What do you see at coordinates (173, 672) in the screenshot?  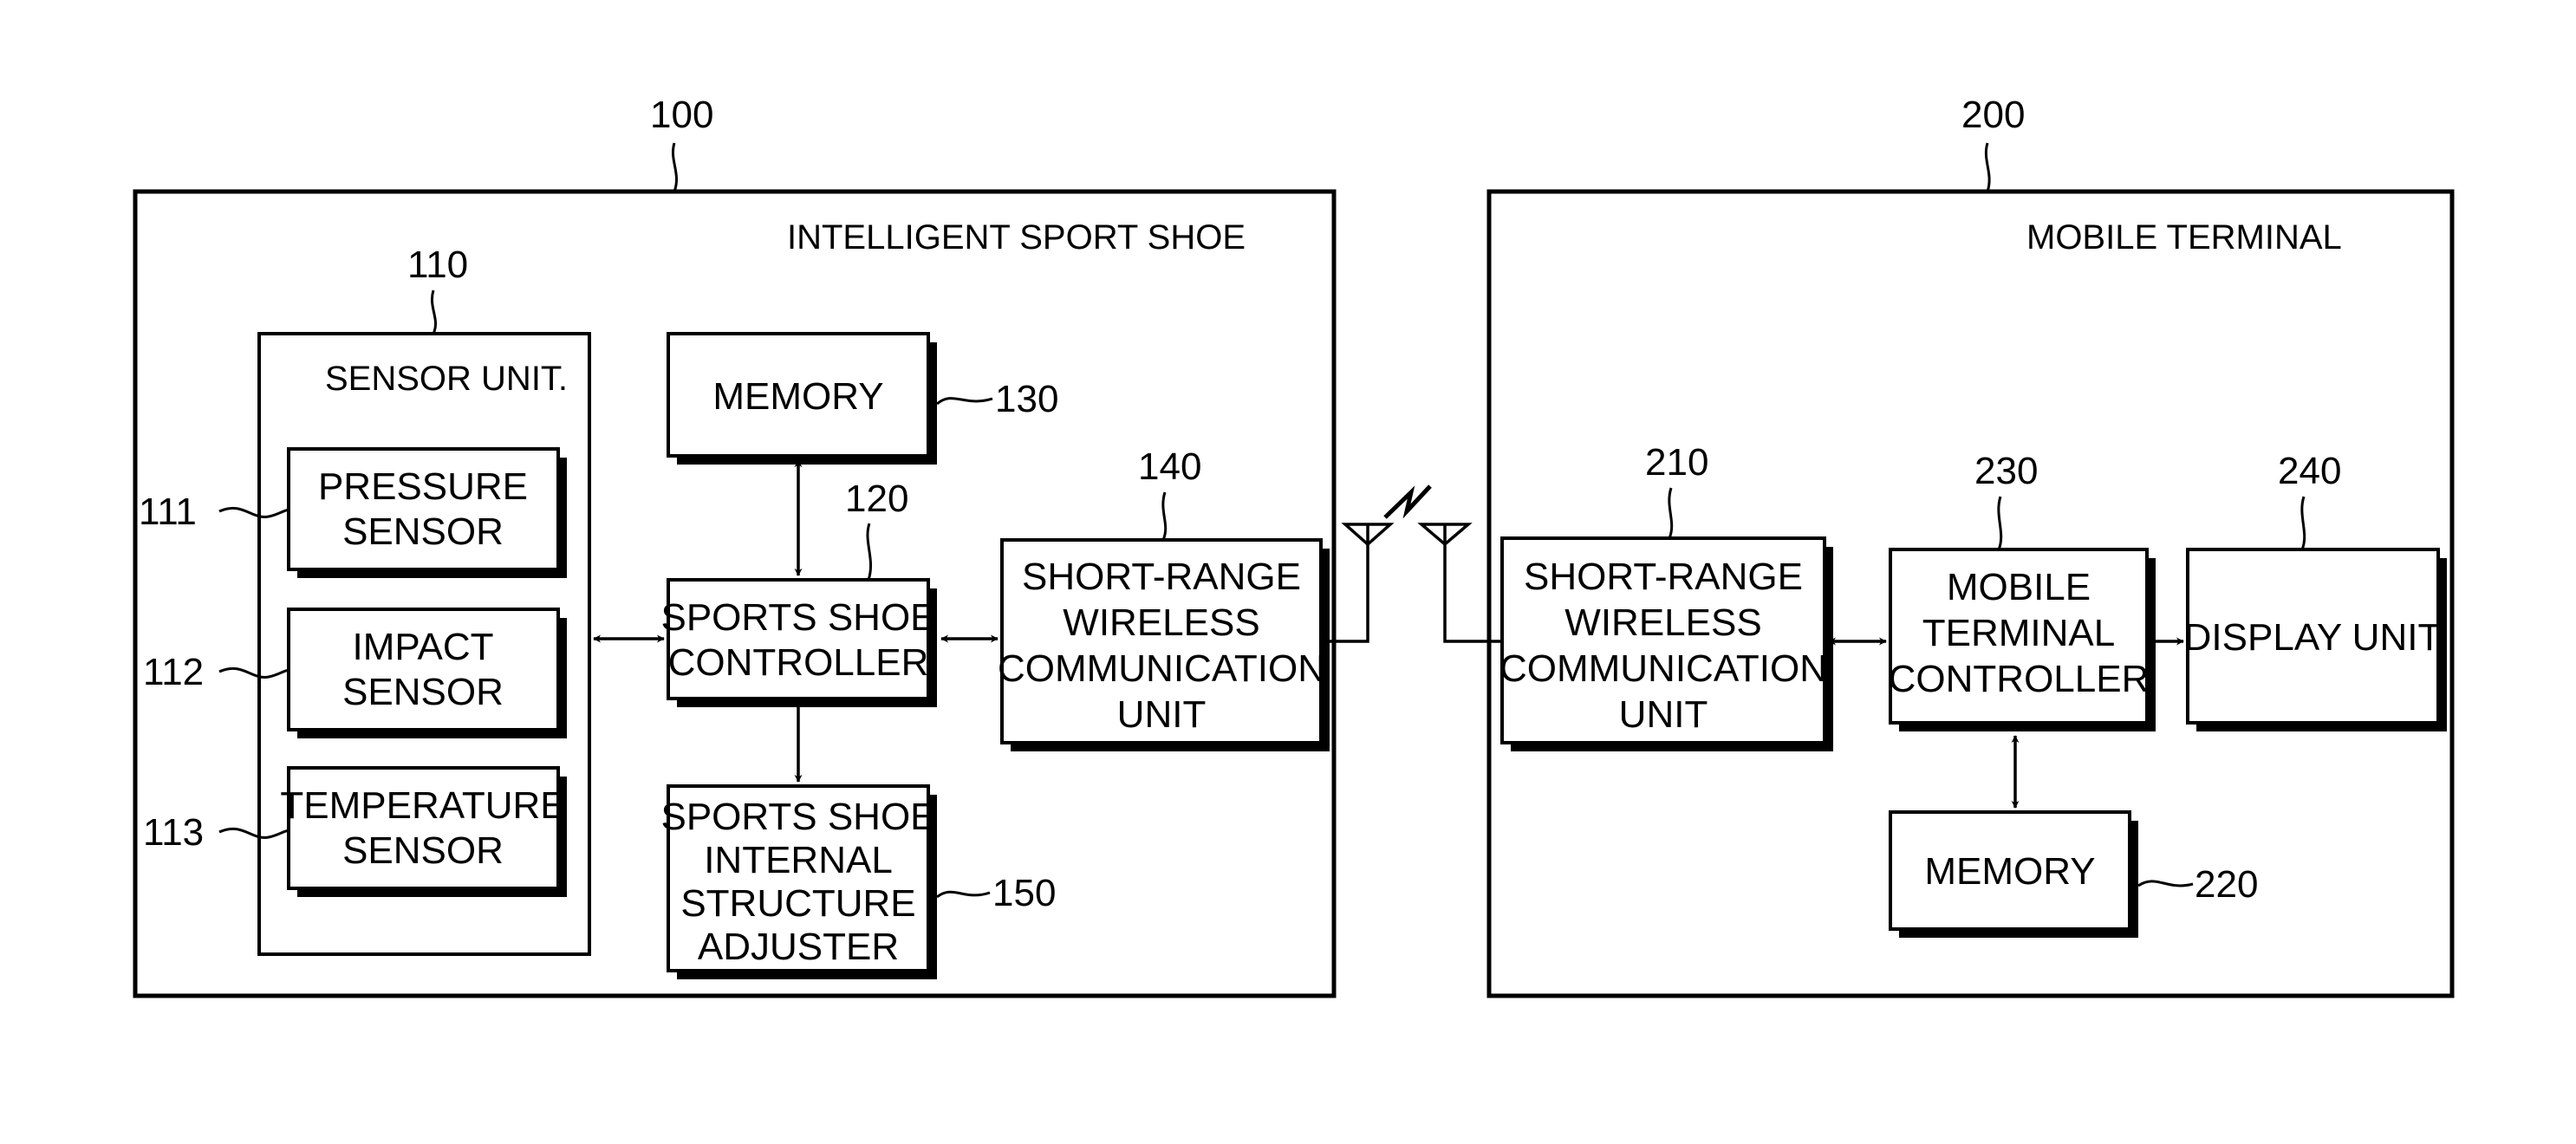 I see `ref-112: 112` at bounding box center [173, 672].